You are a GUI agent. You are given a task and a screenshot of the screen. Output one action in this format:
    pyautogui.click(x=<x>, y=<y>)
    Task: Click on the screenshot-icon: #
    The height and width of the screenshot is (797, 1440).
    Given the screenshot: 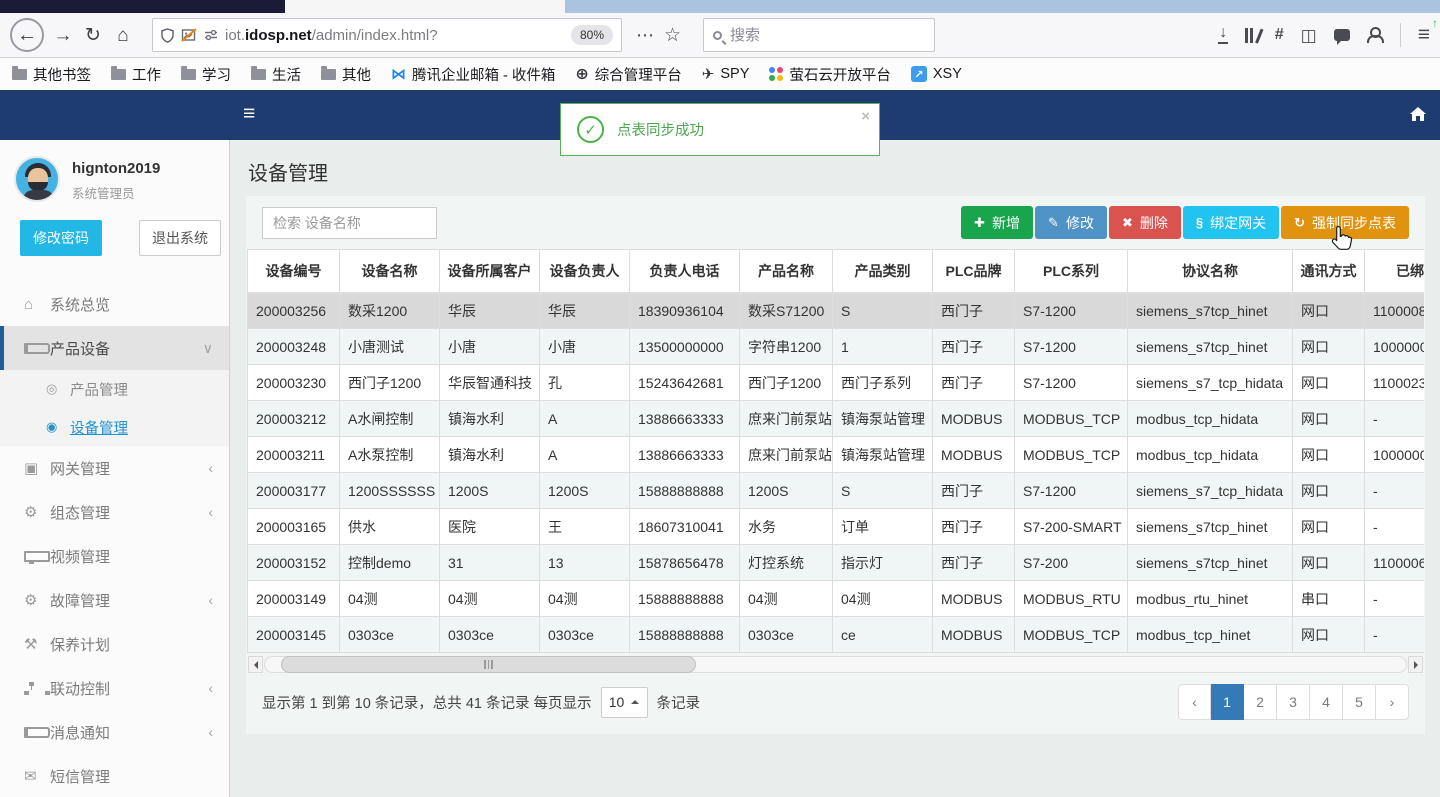 What is the action you would take?
    pyautogui.click(x=1279, y=35)
    